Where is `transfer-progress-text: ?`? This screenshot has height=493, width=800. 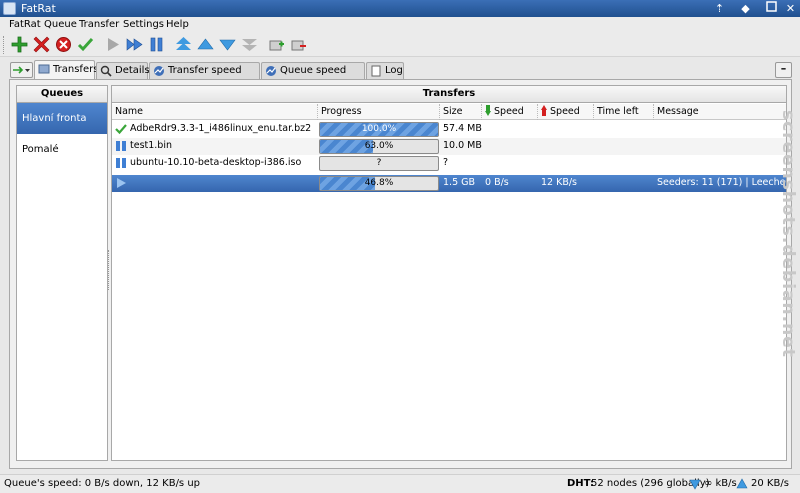 transfer-progress-text: ? is located at coordinates (379, 163).